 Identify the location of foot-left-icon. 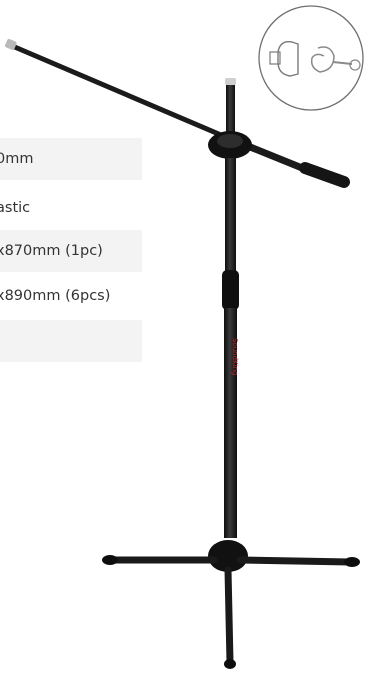
(110, 560).